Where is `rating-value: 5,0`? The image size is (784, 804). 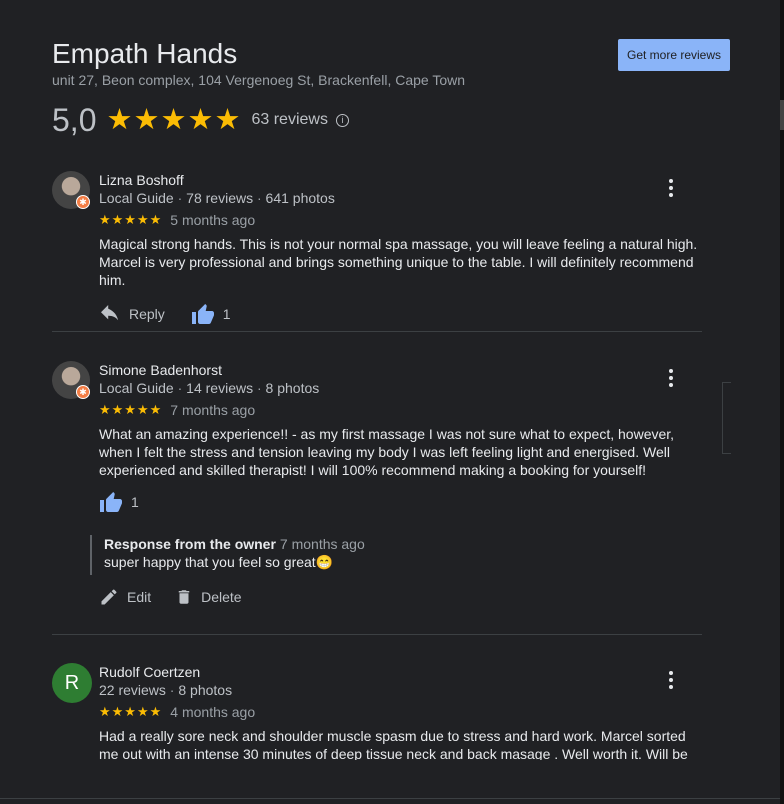 rating-value: 5,0 is located at coordinates (74, 120).